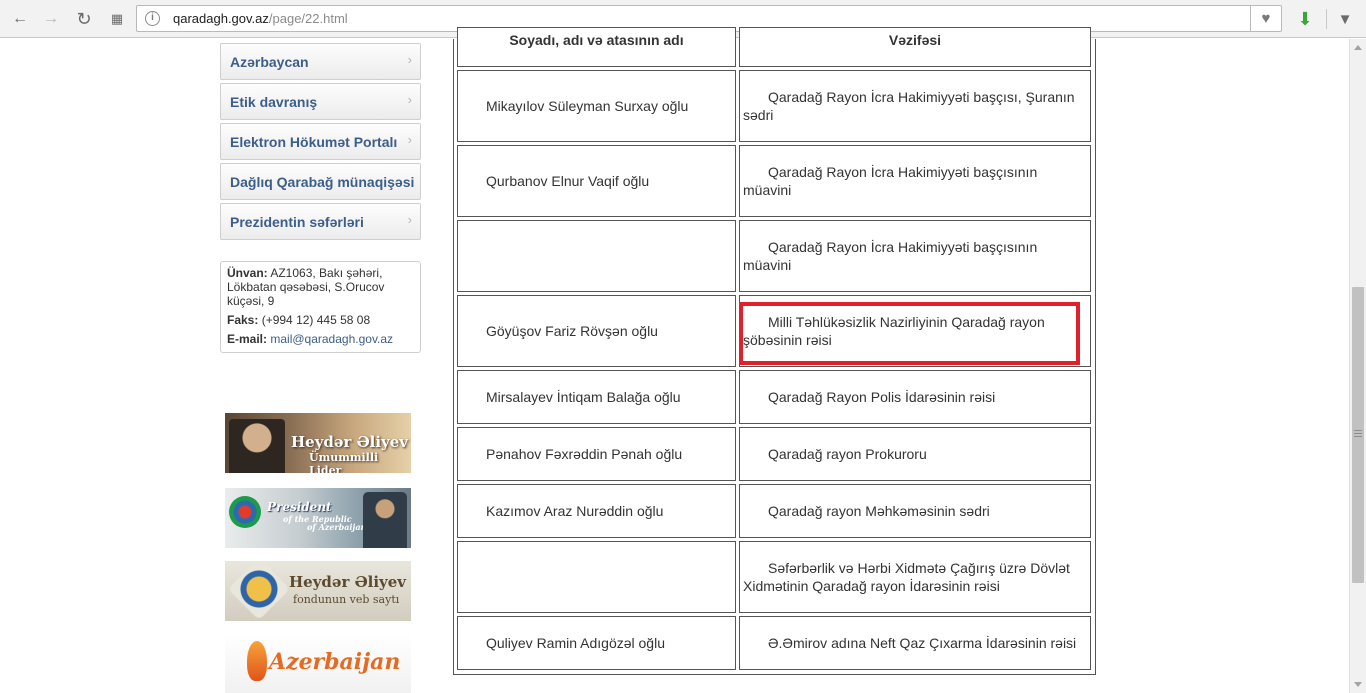  Describe the element at coordinates (915, 511) in the screenshot. I see `table-row-position: Qaradağ rayon Məhkəməsinin sədri` at that location.